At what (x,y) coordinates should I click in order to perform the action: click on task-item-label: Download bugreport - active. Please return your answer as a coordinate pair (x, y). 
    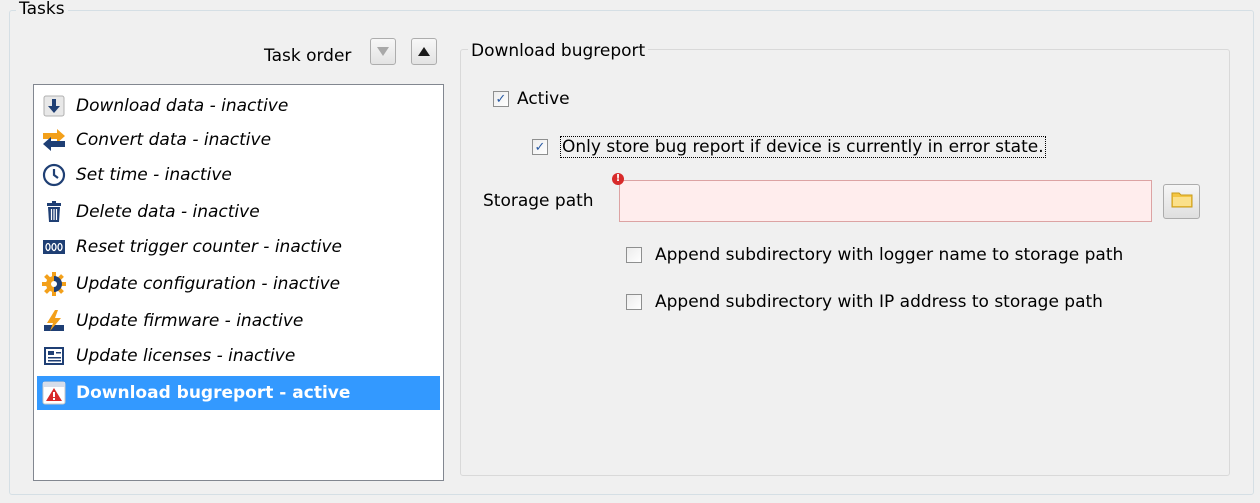
    Looking at the image, I should click on (213, 393).